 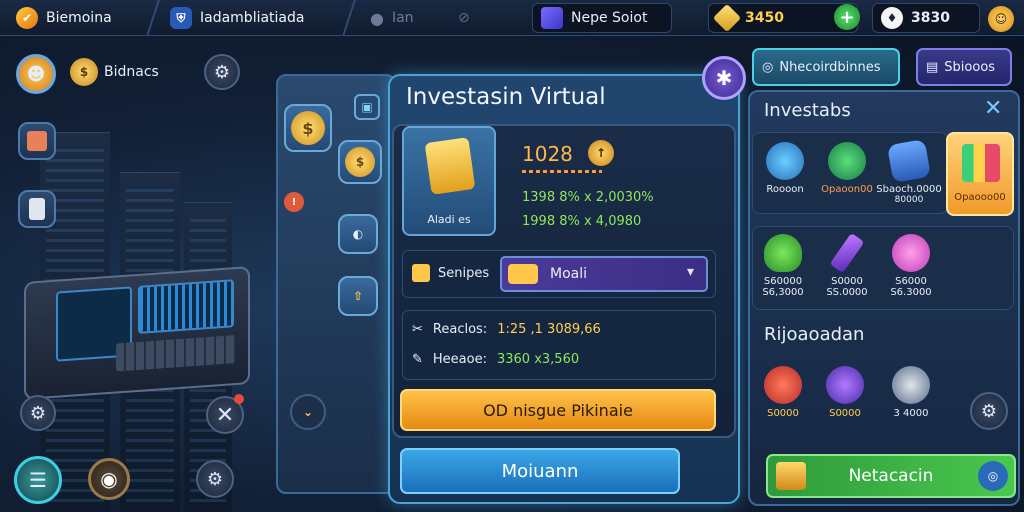 I want to click on diamond-amount: 3830, so click(x=930, y=18).